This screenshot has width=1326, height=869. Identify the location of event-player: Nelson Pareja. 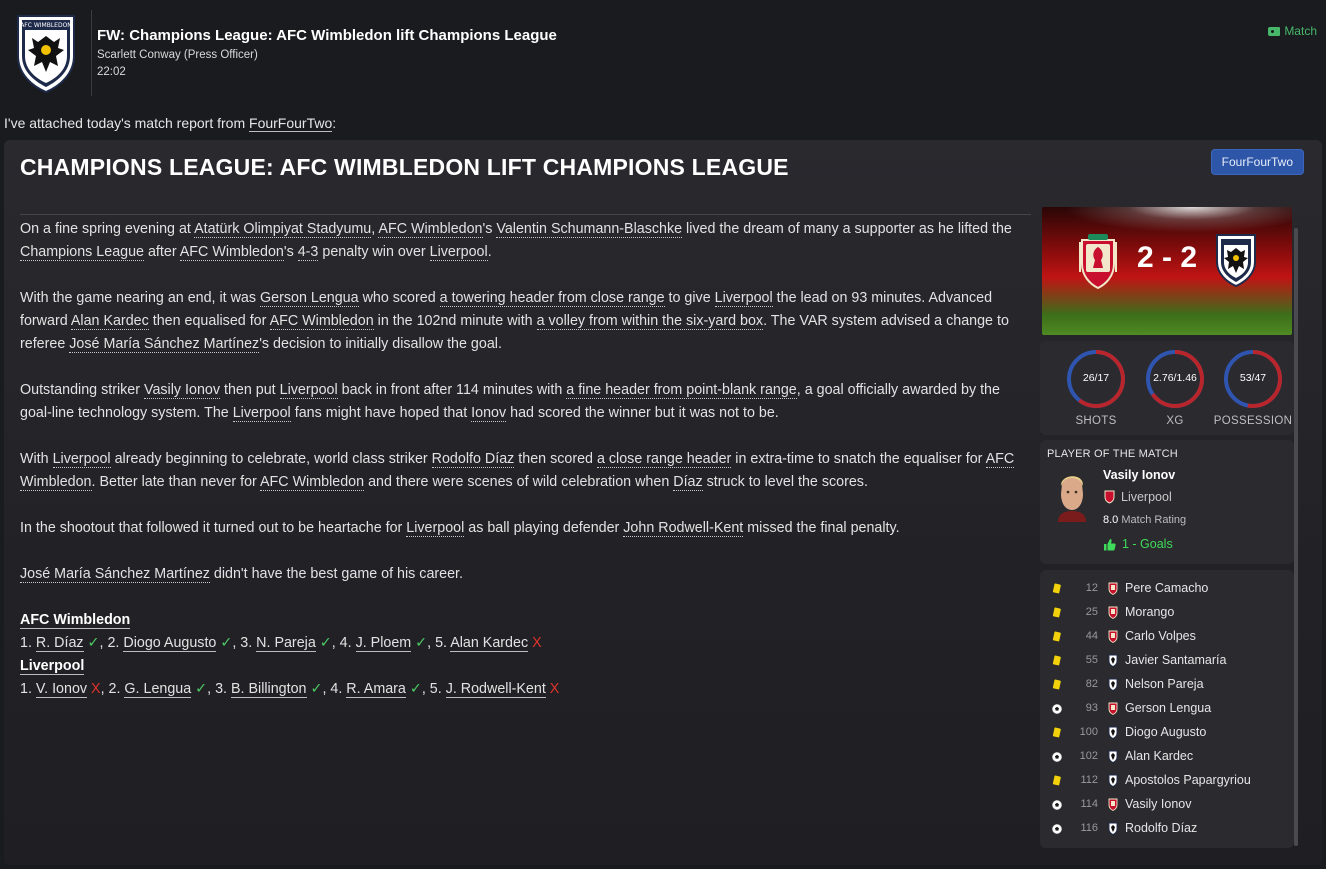
(1164, 684).